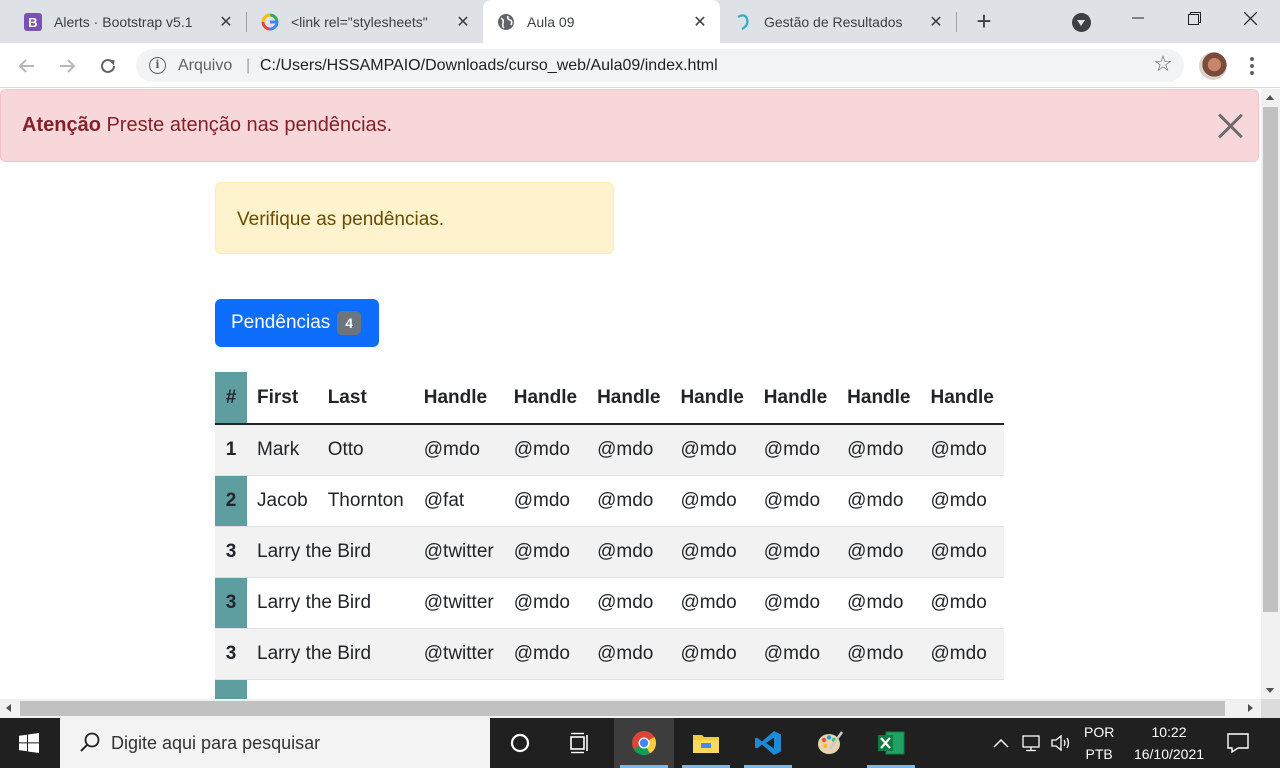 The image size is (1280, 768). I want to click on pendencias-button: Pendências 4, so click(297, 323).